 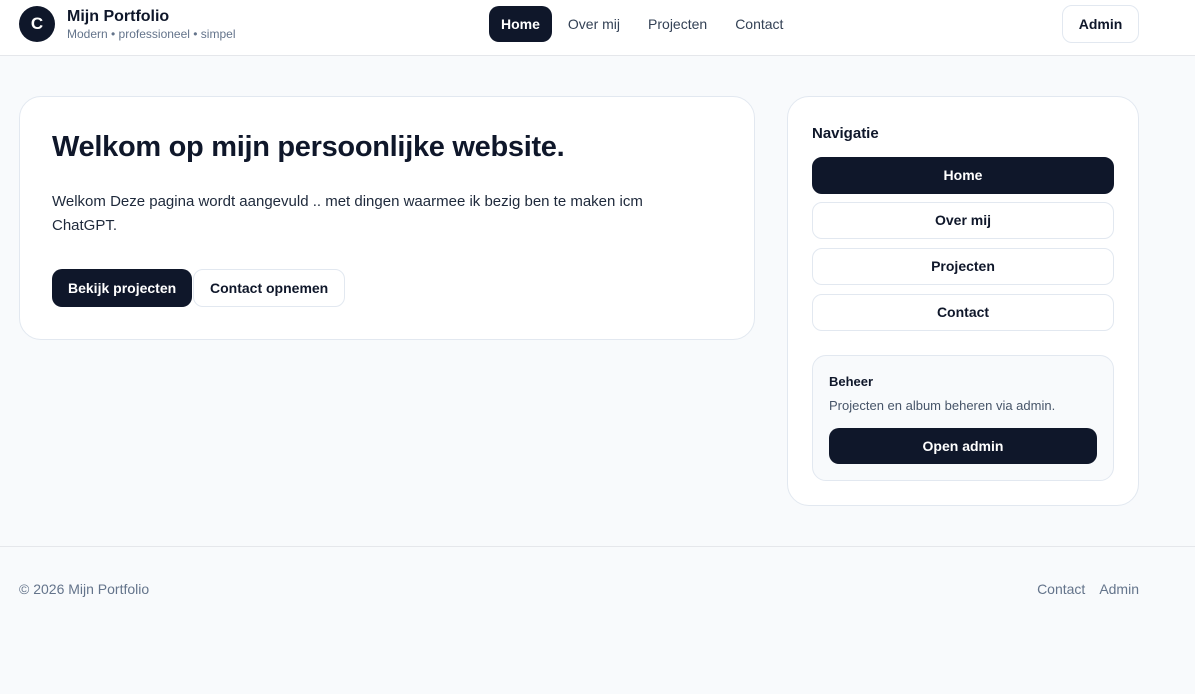 What do you see at coordinates (122, 288) in the screenshot?
I see `view-projects-button: Bekijk projecten` at bounding box center [122, 288].